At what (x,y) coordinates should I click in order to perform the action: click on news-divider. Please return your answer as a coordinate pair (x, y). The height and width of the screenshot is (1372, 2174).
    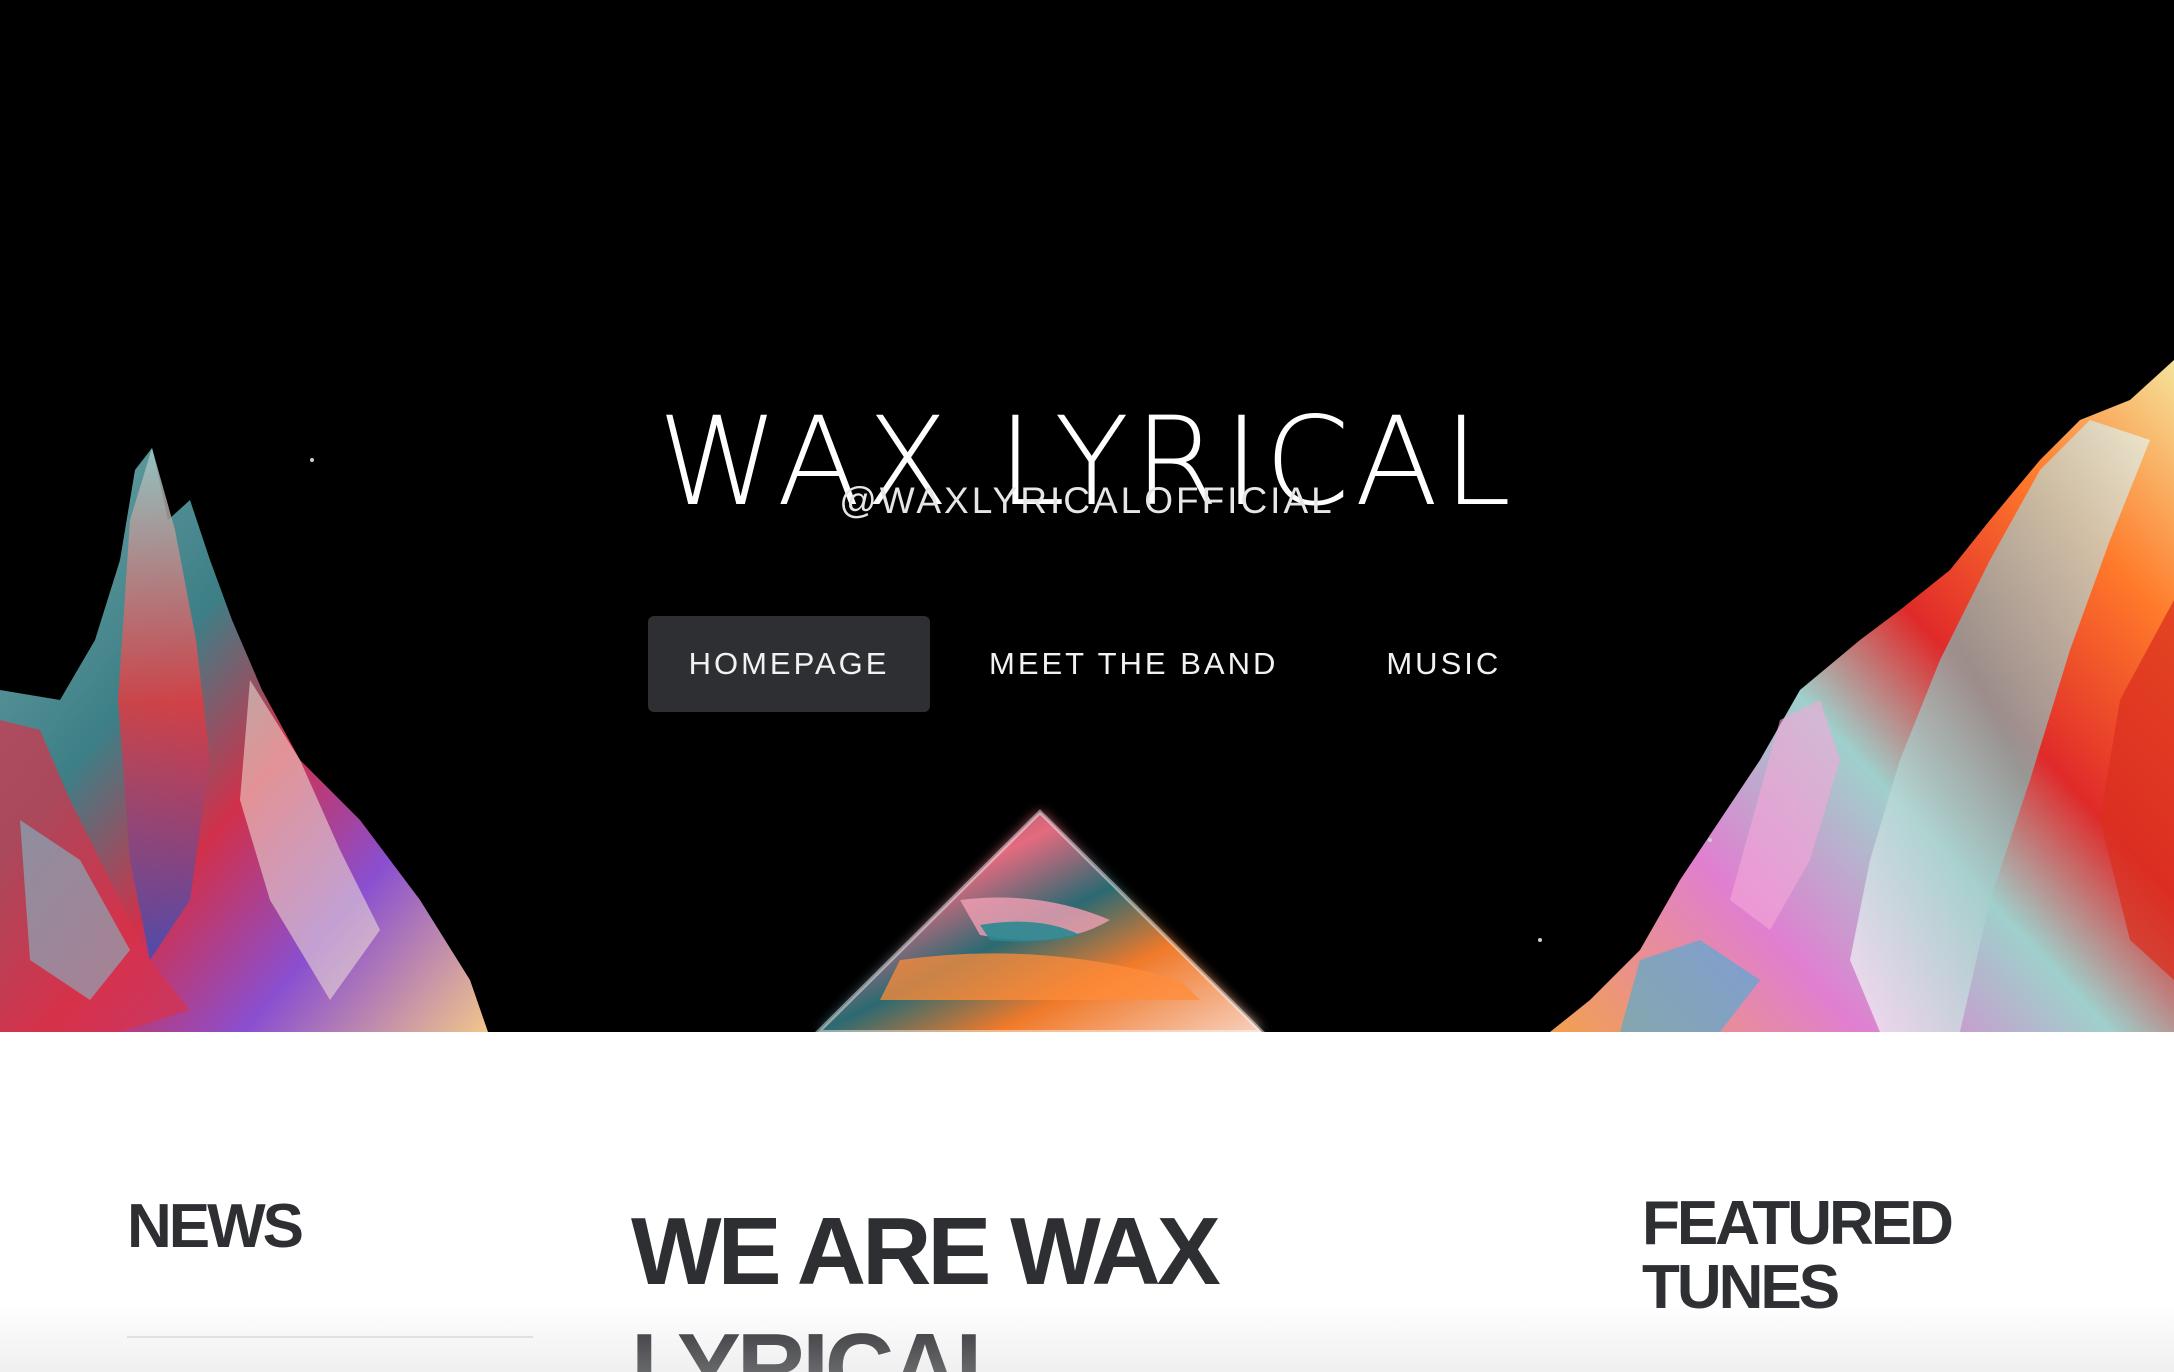
    Looking at the image, I should click on (330, 1337).